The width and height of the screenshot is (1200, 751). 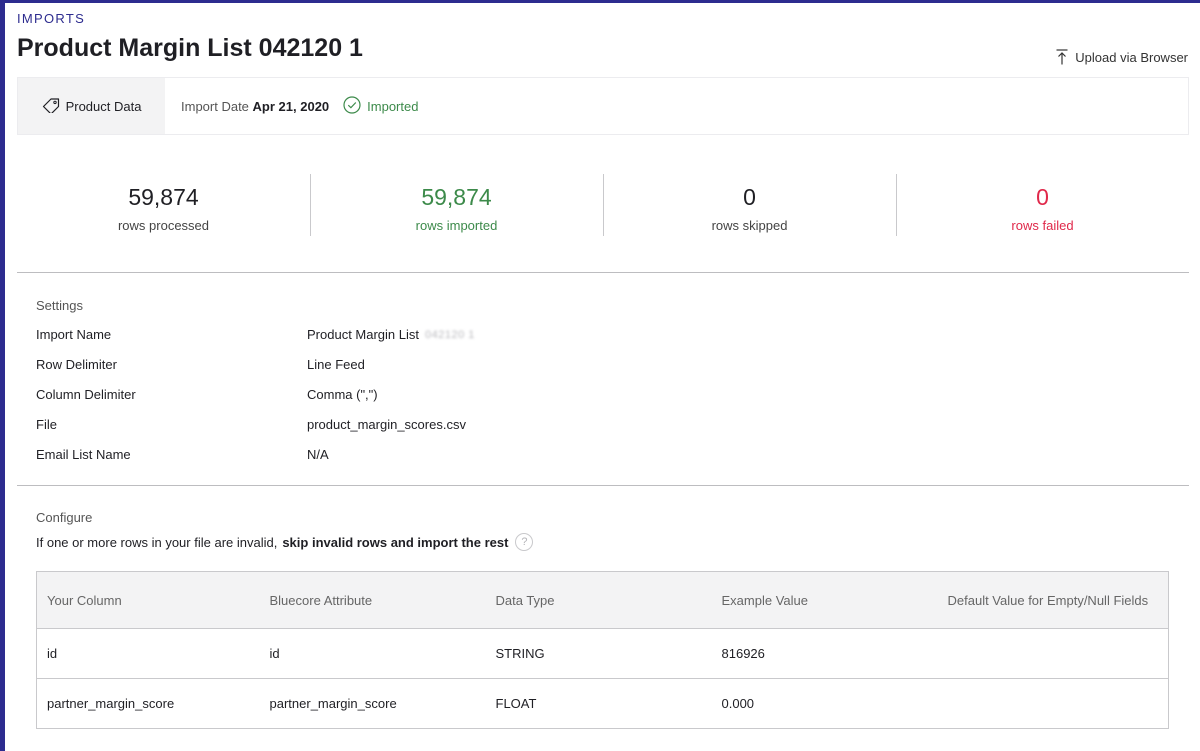 I want to click on setting-key: Email List Name, so click(x=83, y=454).